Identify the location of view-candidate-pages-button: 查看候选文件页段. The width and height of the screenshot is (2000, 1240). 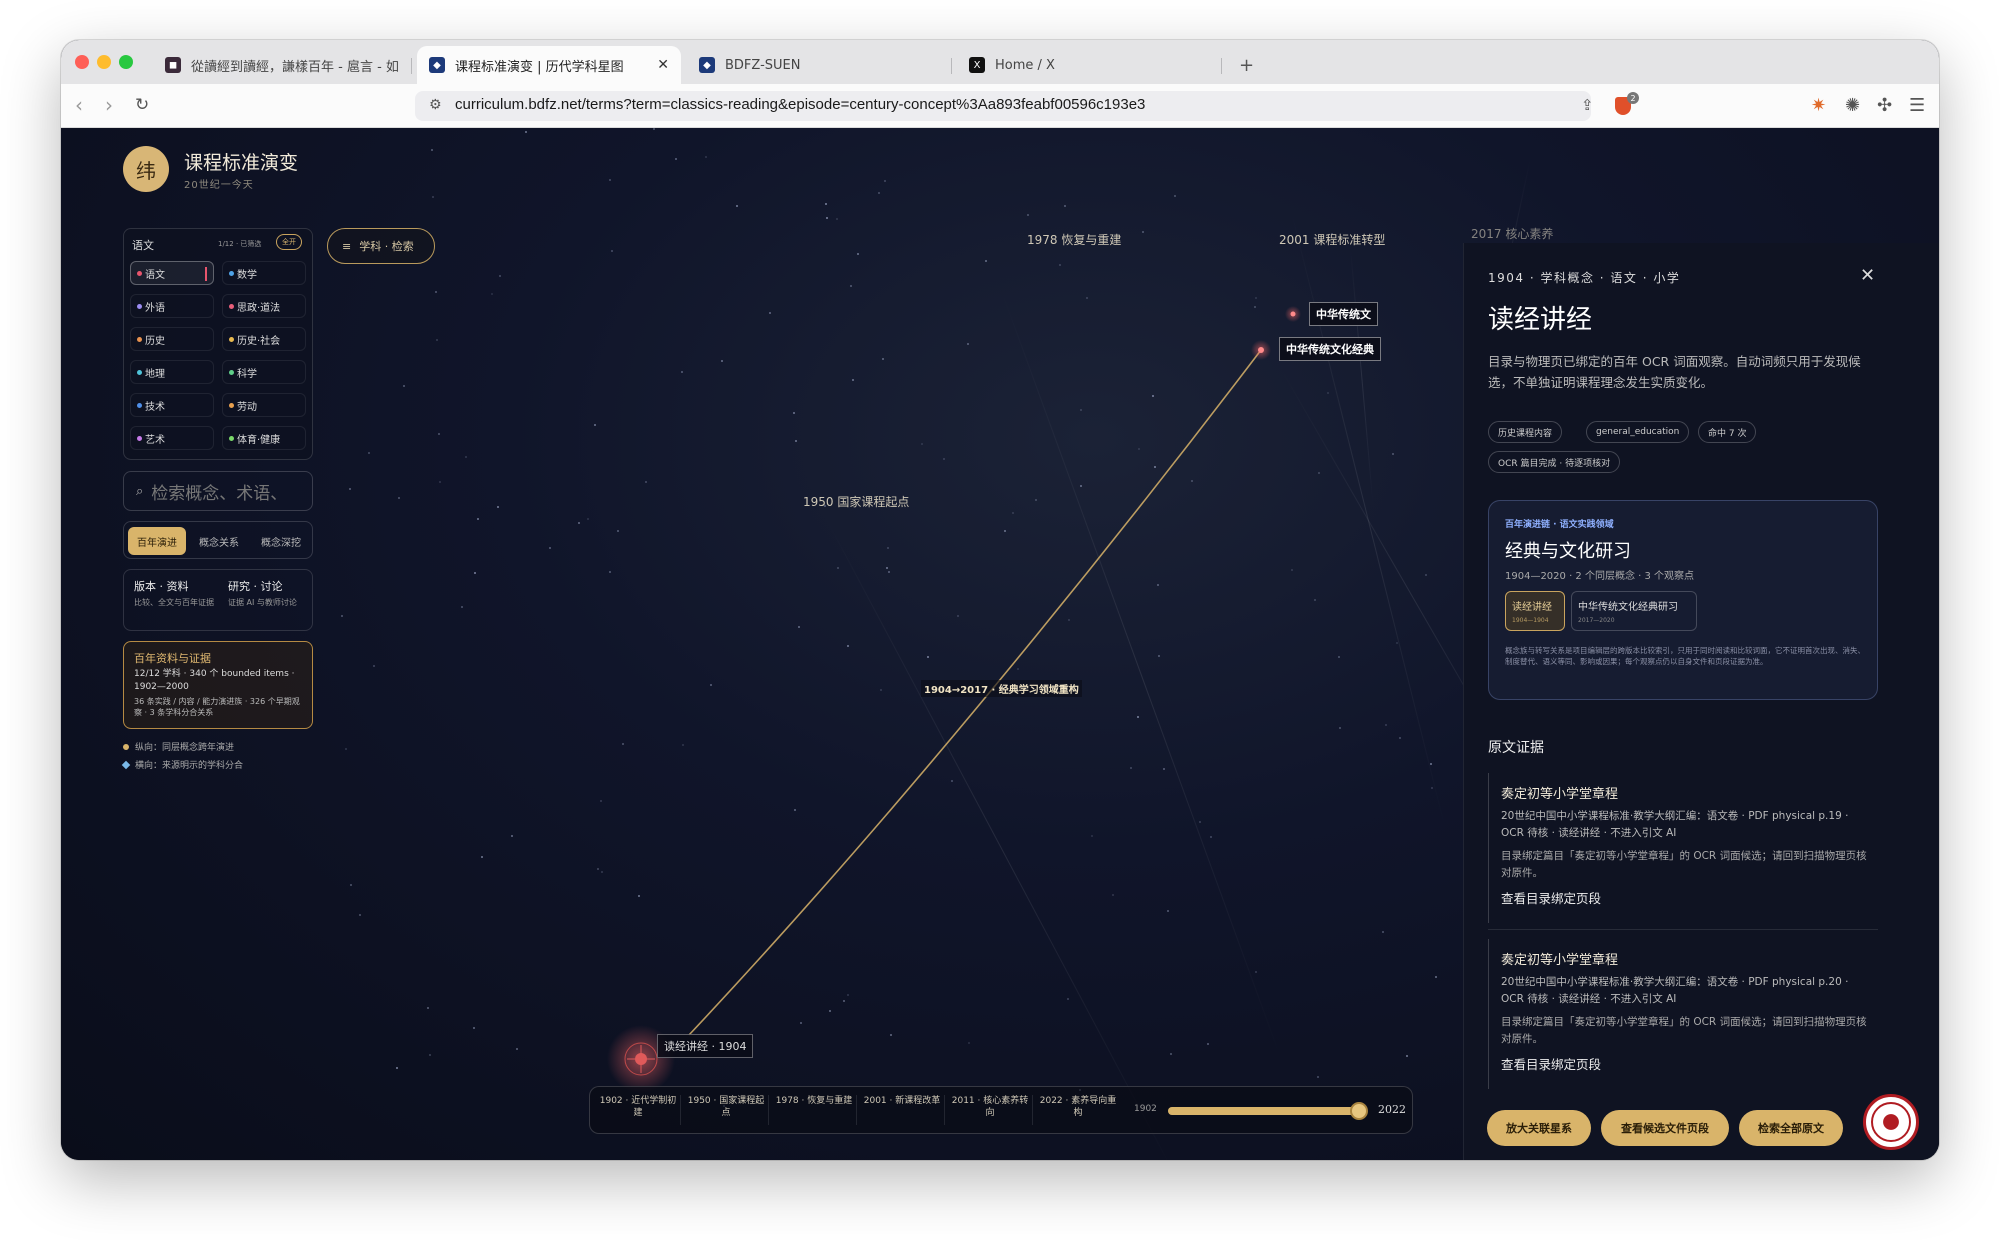
(1665, 1128).